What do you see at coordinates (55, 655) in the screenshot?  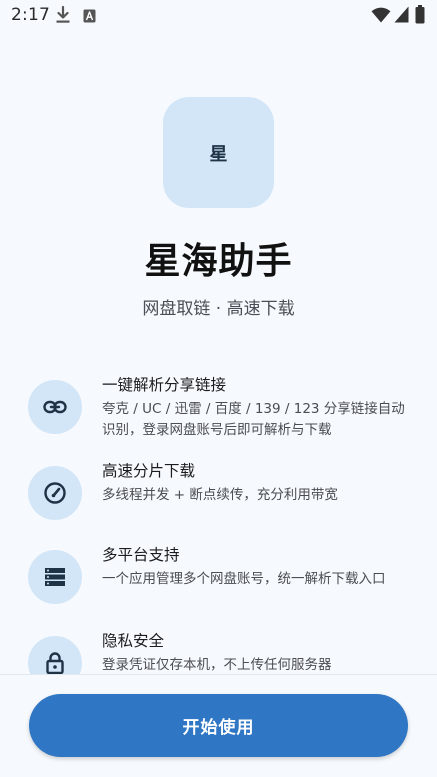 I see `lock-icon` at bounding box center [55, 655].